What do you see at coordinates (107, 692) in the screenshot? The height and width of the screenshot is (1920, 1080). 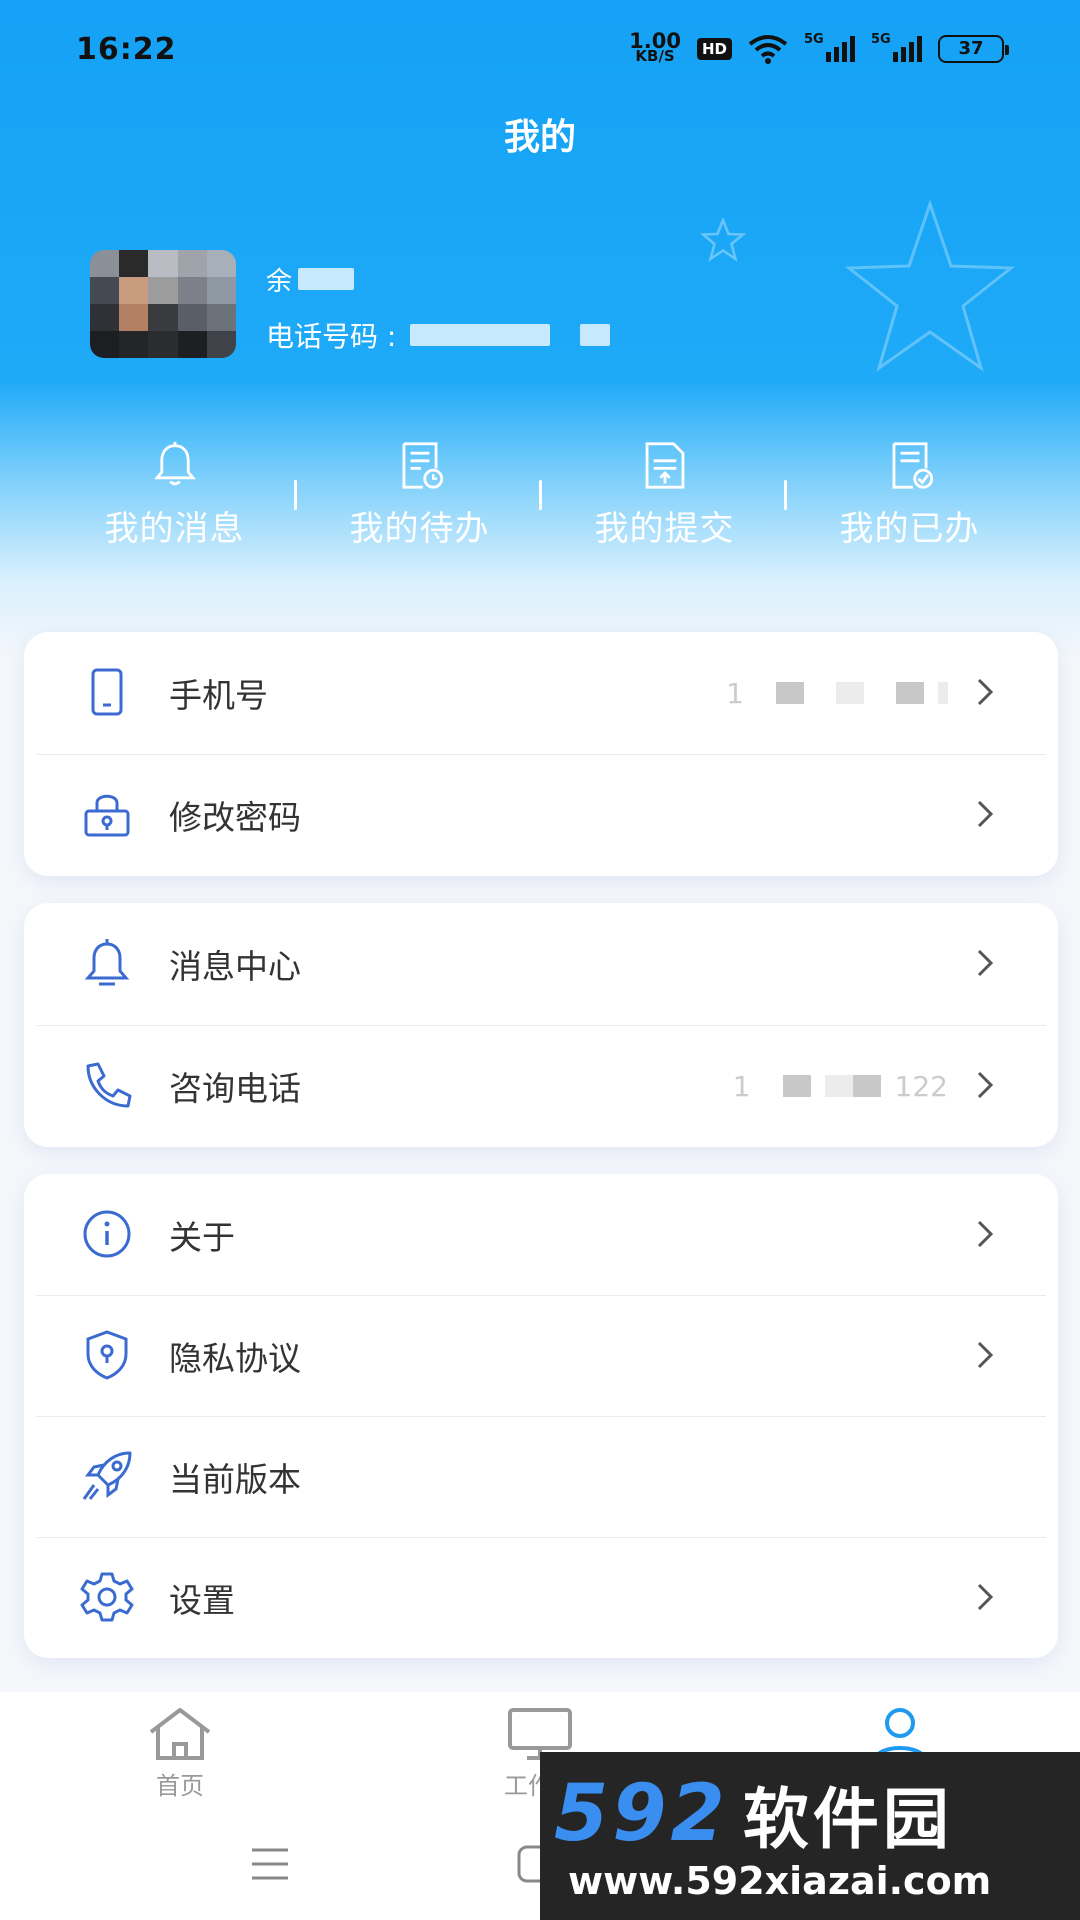 I see `phone-device-icon` at bounding box center [107, 692].